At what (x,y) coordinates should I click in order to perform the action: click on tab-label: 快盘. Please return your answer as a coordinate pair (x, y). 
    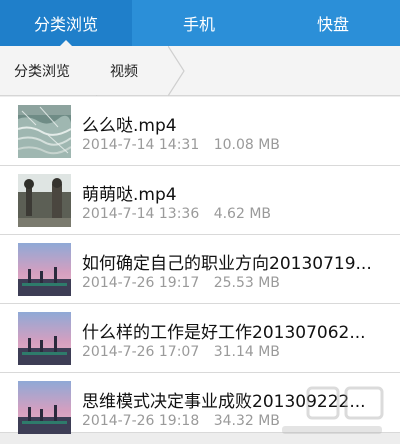
    Looking at the image, I should click on (332, 24).